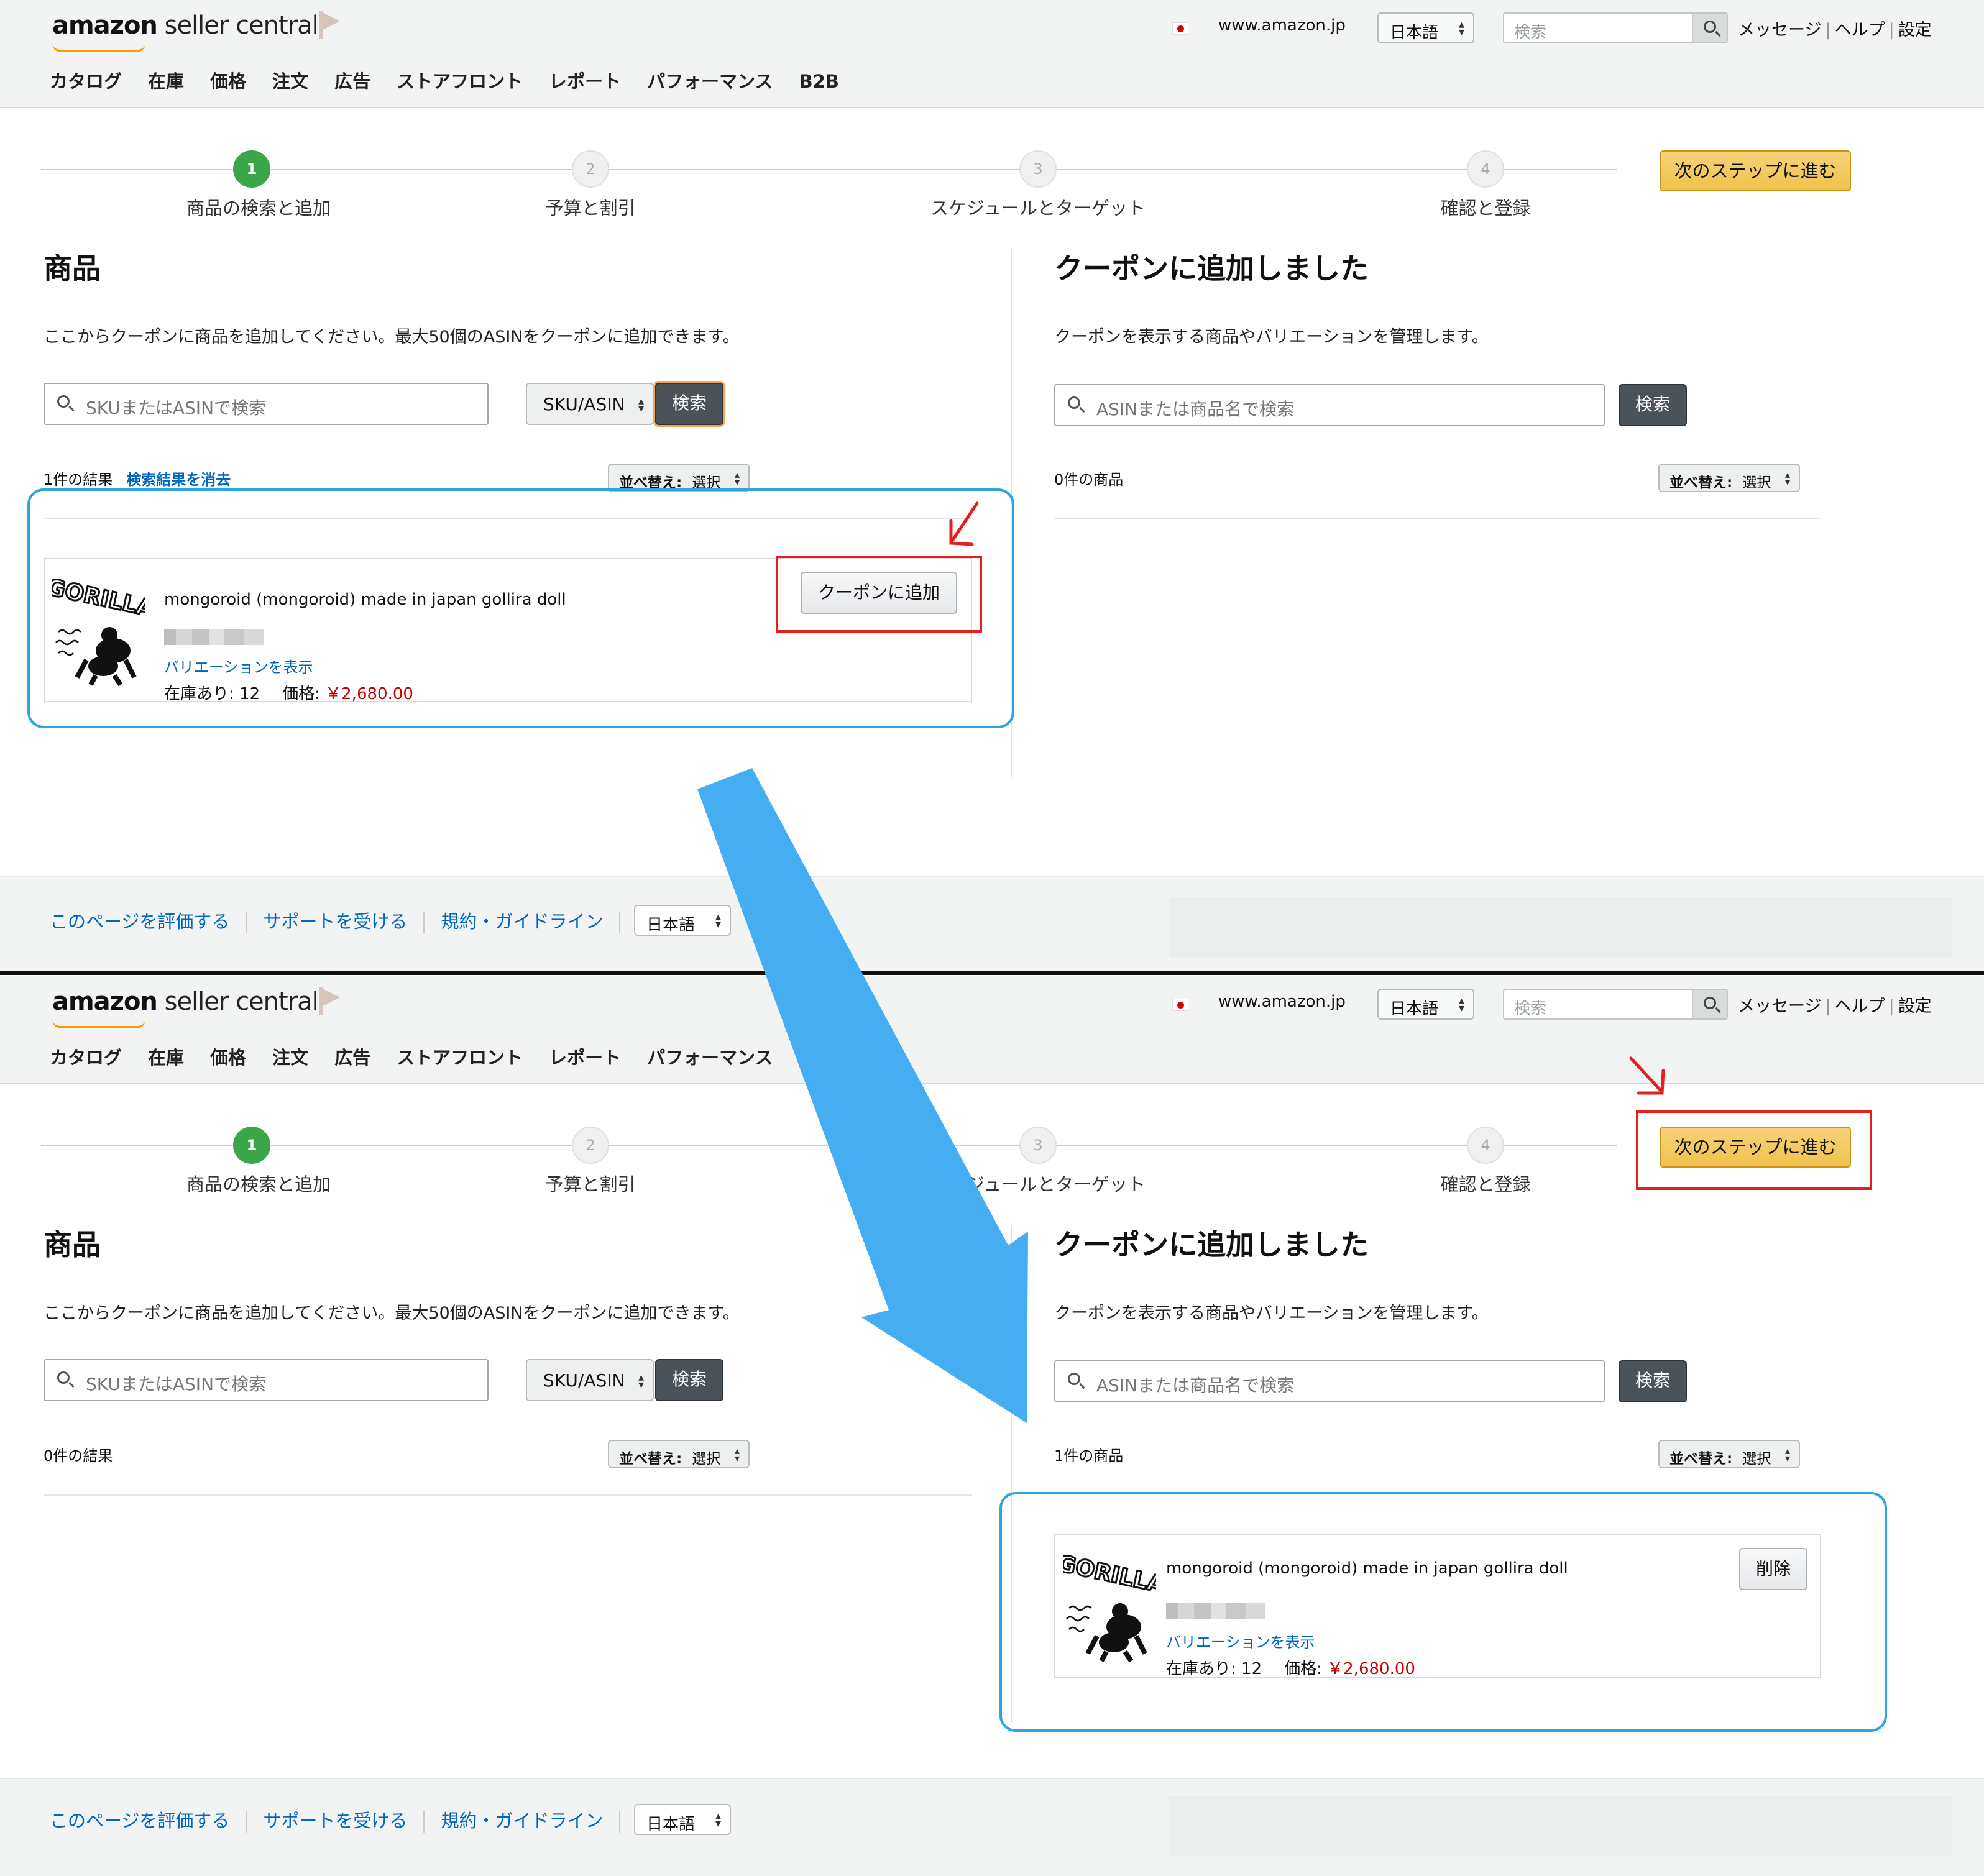 This screenshot has height=1876, width=1984. What do you see at coordinates (862, 1095) in the screenshot?
I see `flow-arrow-icon` at bounding box center [862, 1095].